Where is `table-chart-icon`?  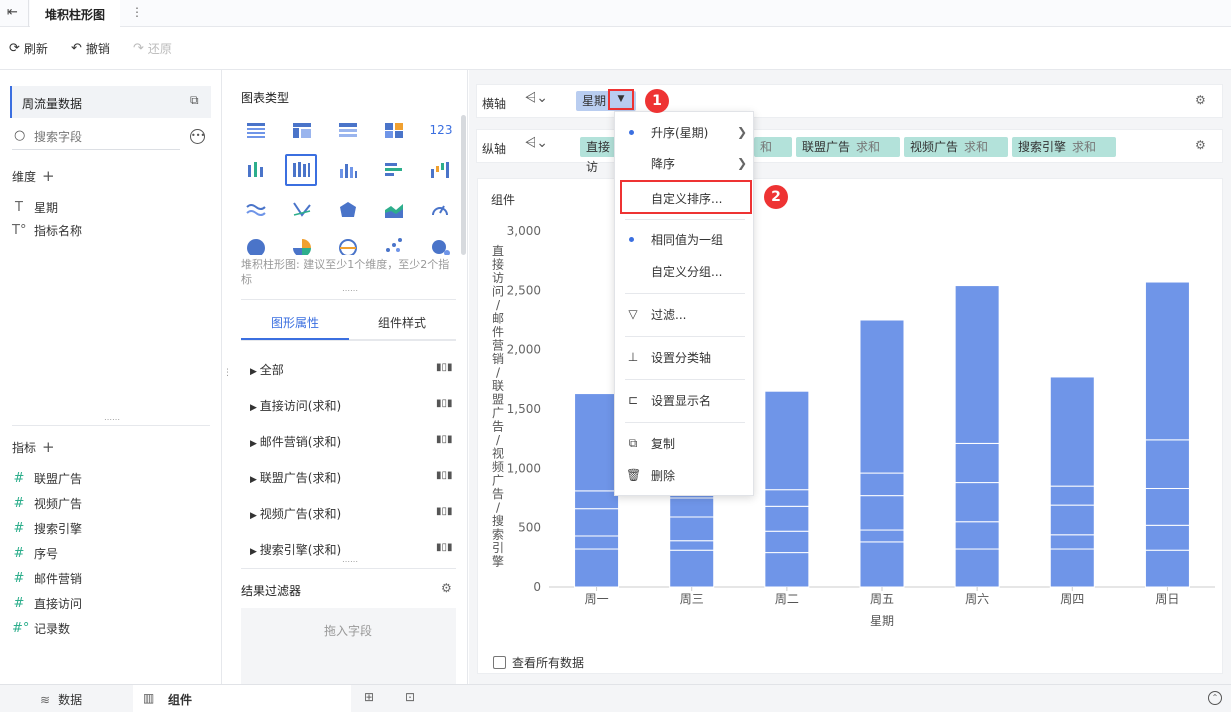
table-chart-icon is located at coordinates (256, 130).